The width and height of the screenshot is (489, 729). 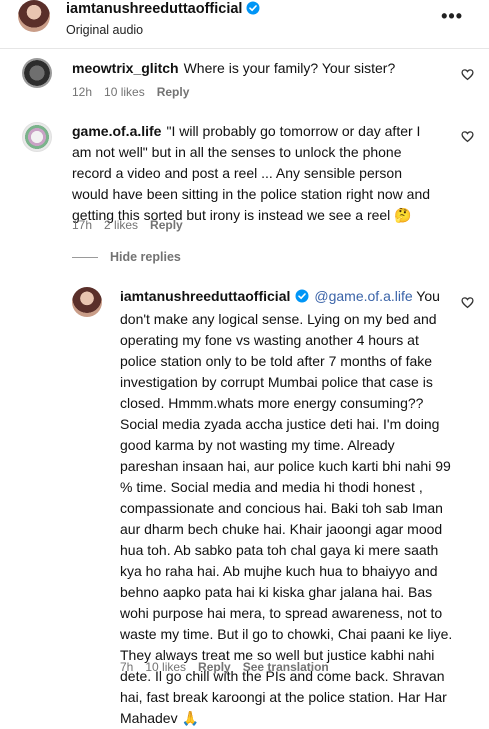 I want to click on comment-username: game.of.a.life, so click(x=116, y=131).